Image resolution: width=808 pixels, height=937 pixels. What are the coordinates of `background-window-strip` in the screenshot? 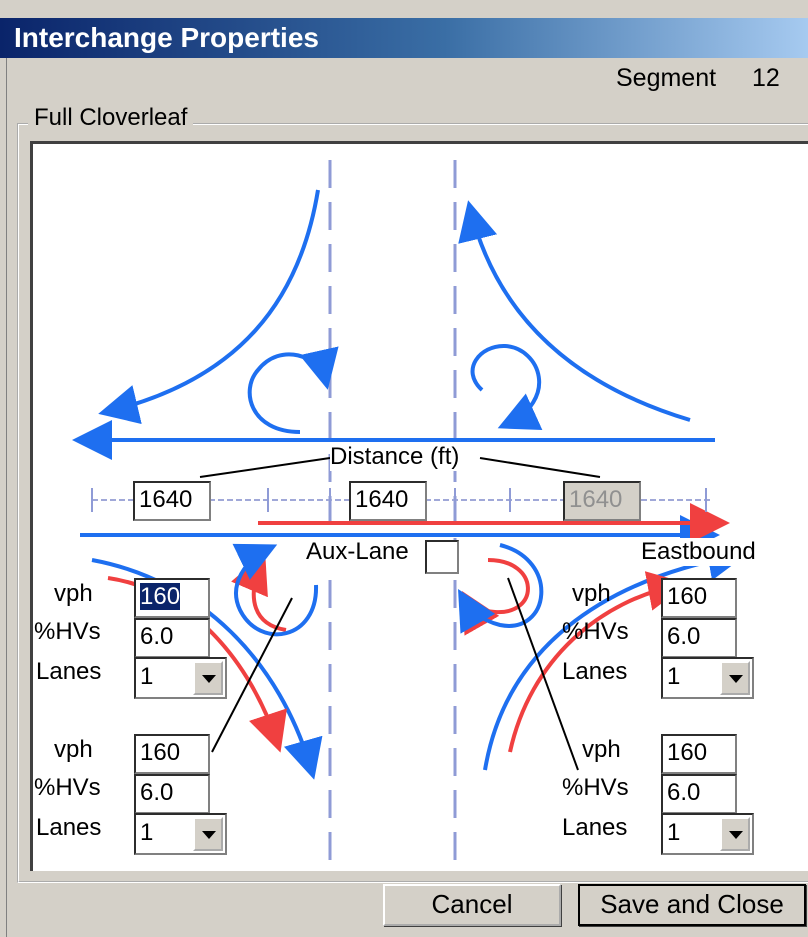 It's located at (404, 9).